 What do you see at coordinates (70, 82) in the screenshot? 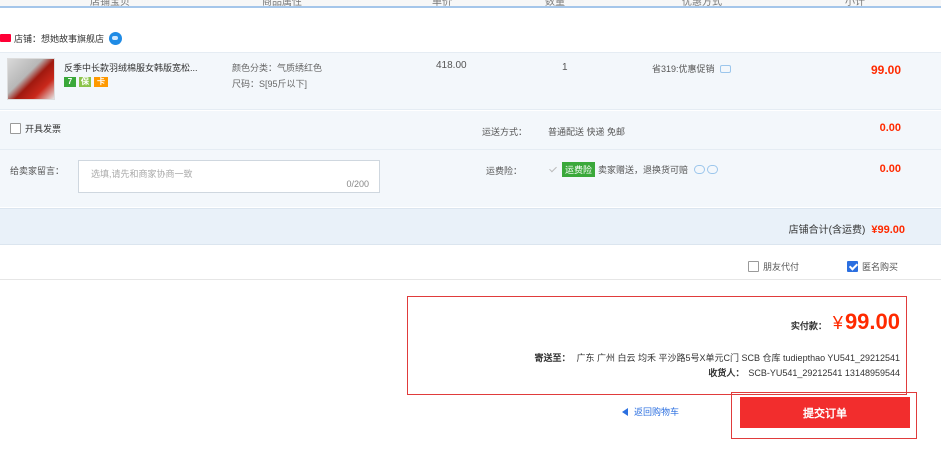
I see `seven-day-return-icon: 7` at bounding box center [70, 82].